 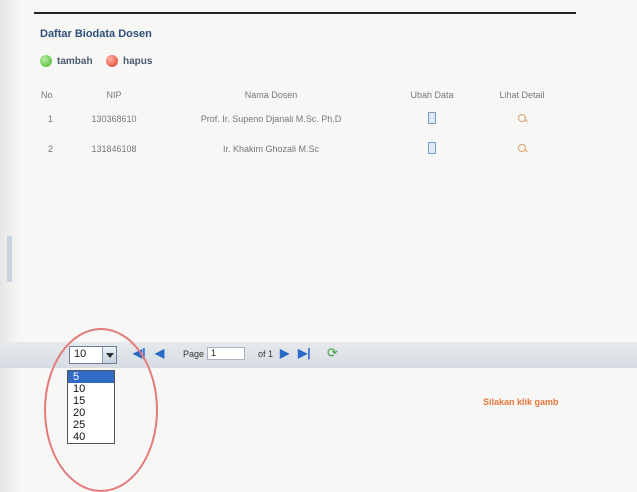 What do you see at coordinates (75, 61) in the screenshot?
I see `add-button-label: tambah` at bounding box center [75, 61].